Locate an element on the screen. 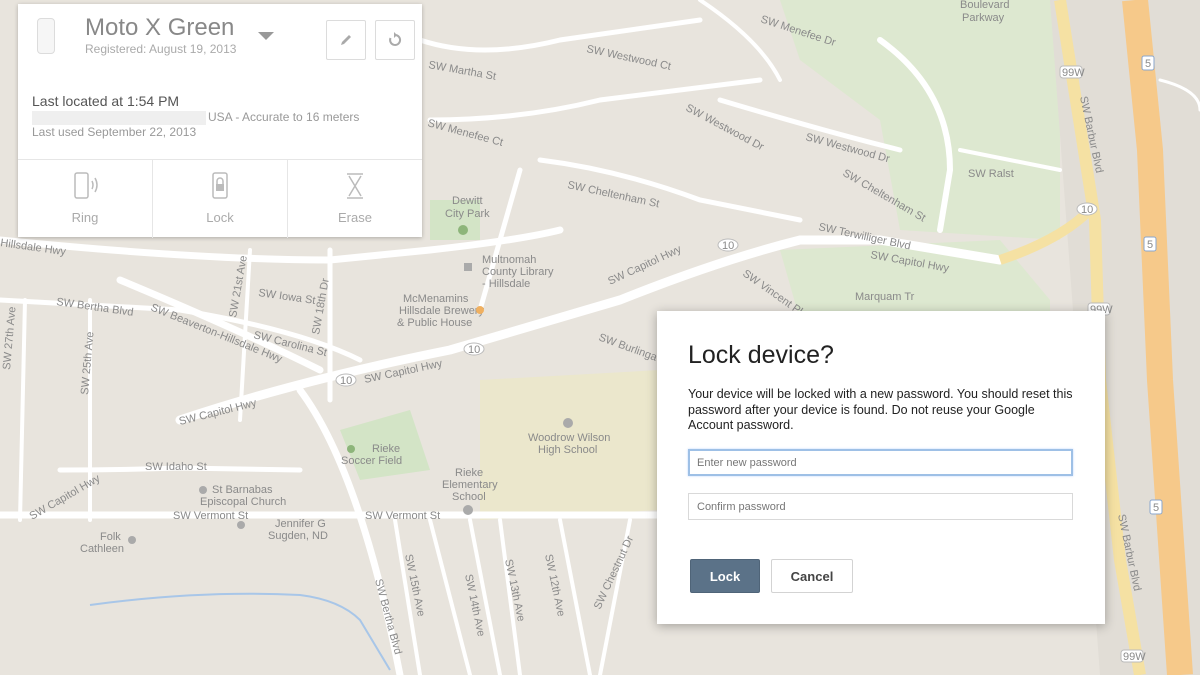  map-label: Sugden, ND is located at coordinates (298, 536).